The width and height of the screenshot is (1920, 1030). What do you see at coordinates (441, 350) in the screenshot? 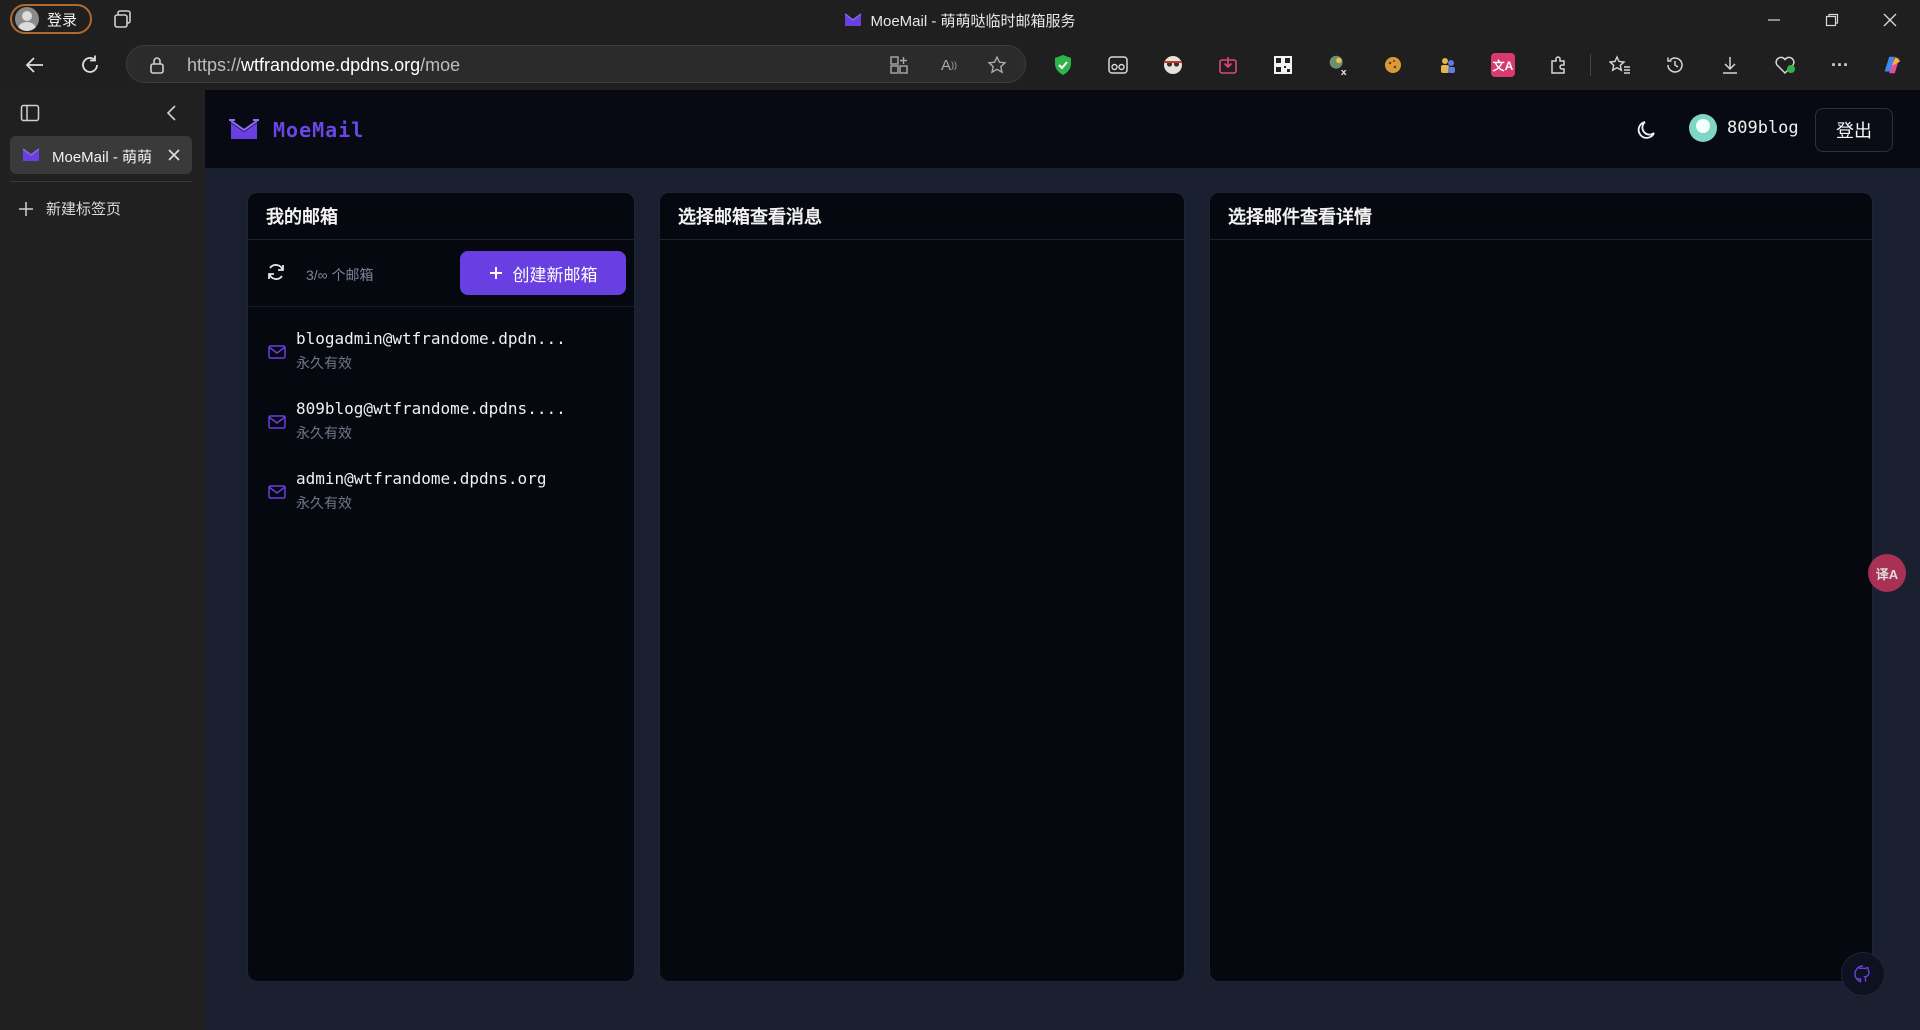
I see `mailbox-item: blogadmin@wtfrandome.dpdn... 永久有效` at bounding box center [441, 350].